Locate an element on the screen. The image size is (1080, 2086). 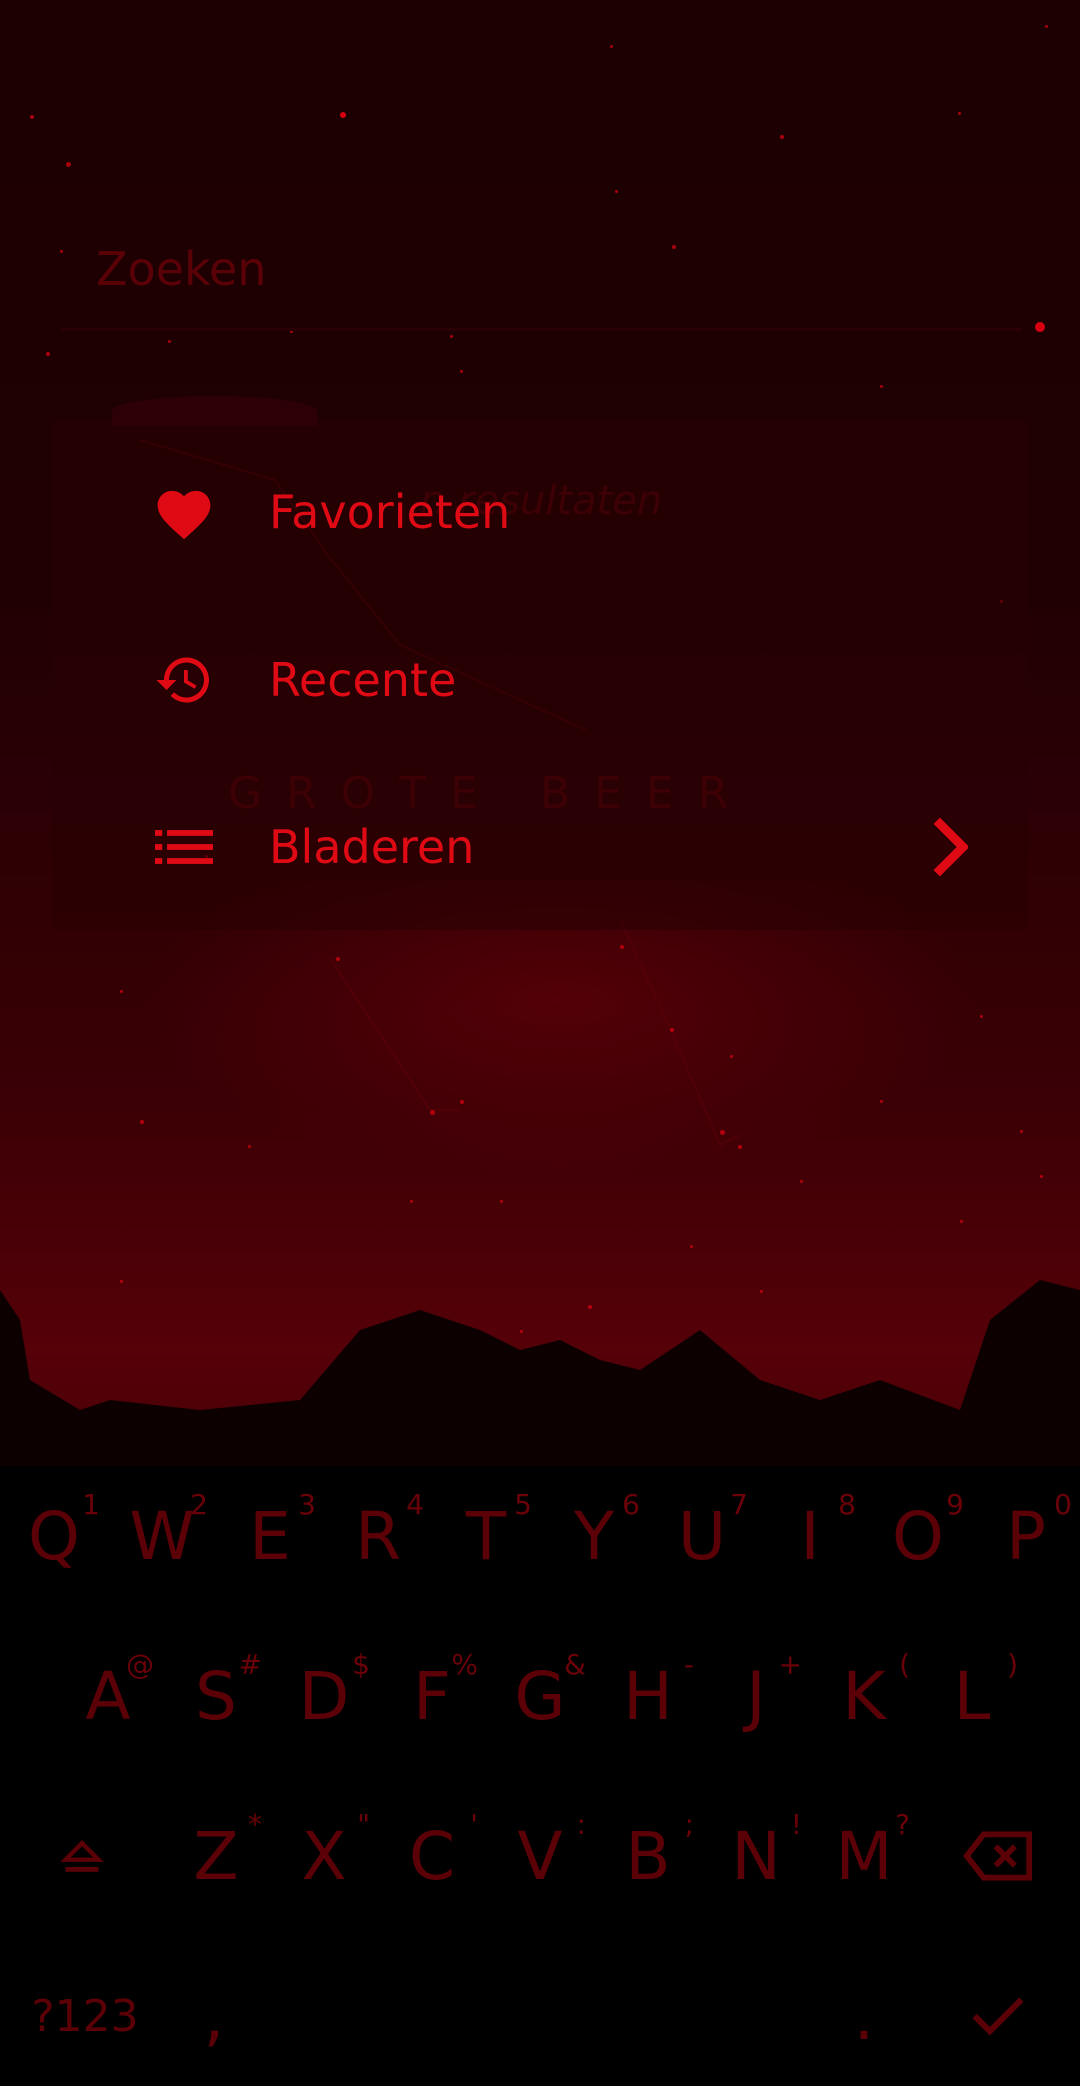
key-label: E is located at coordinates (270, 1536).